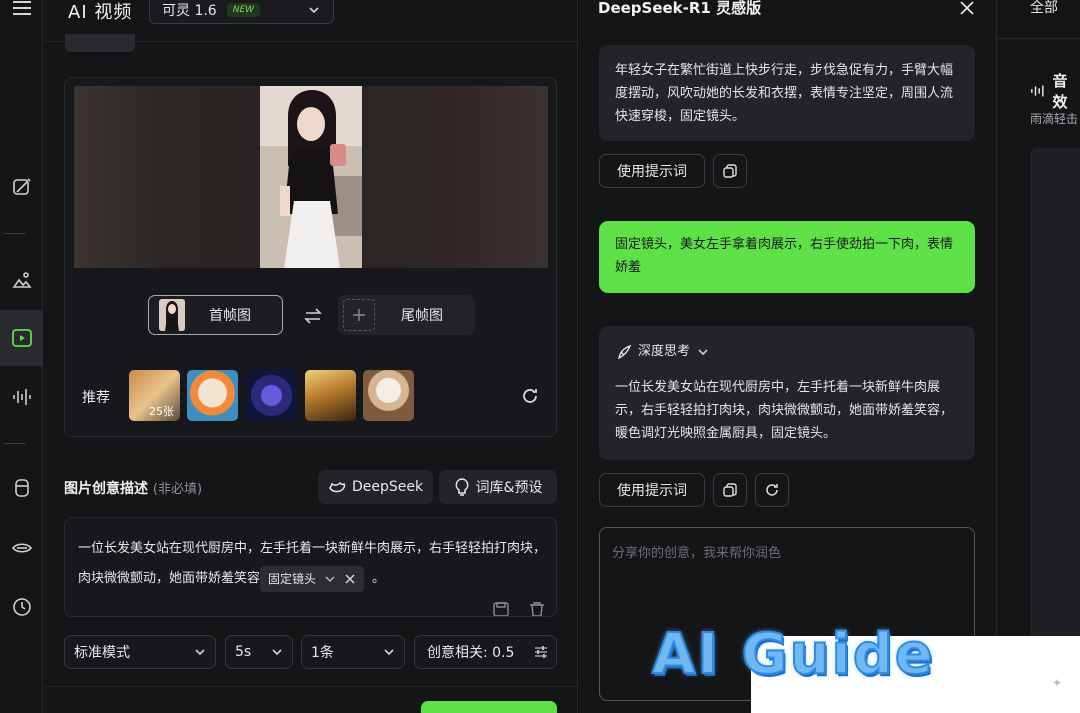  Describe the element at coordinates (140, 652) in the screenshot. I see `mode-select: 标准模式` at that location.